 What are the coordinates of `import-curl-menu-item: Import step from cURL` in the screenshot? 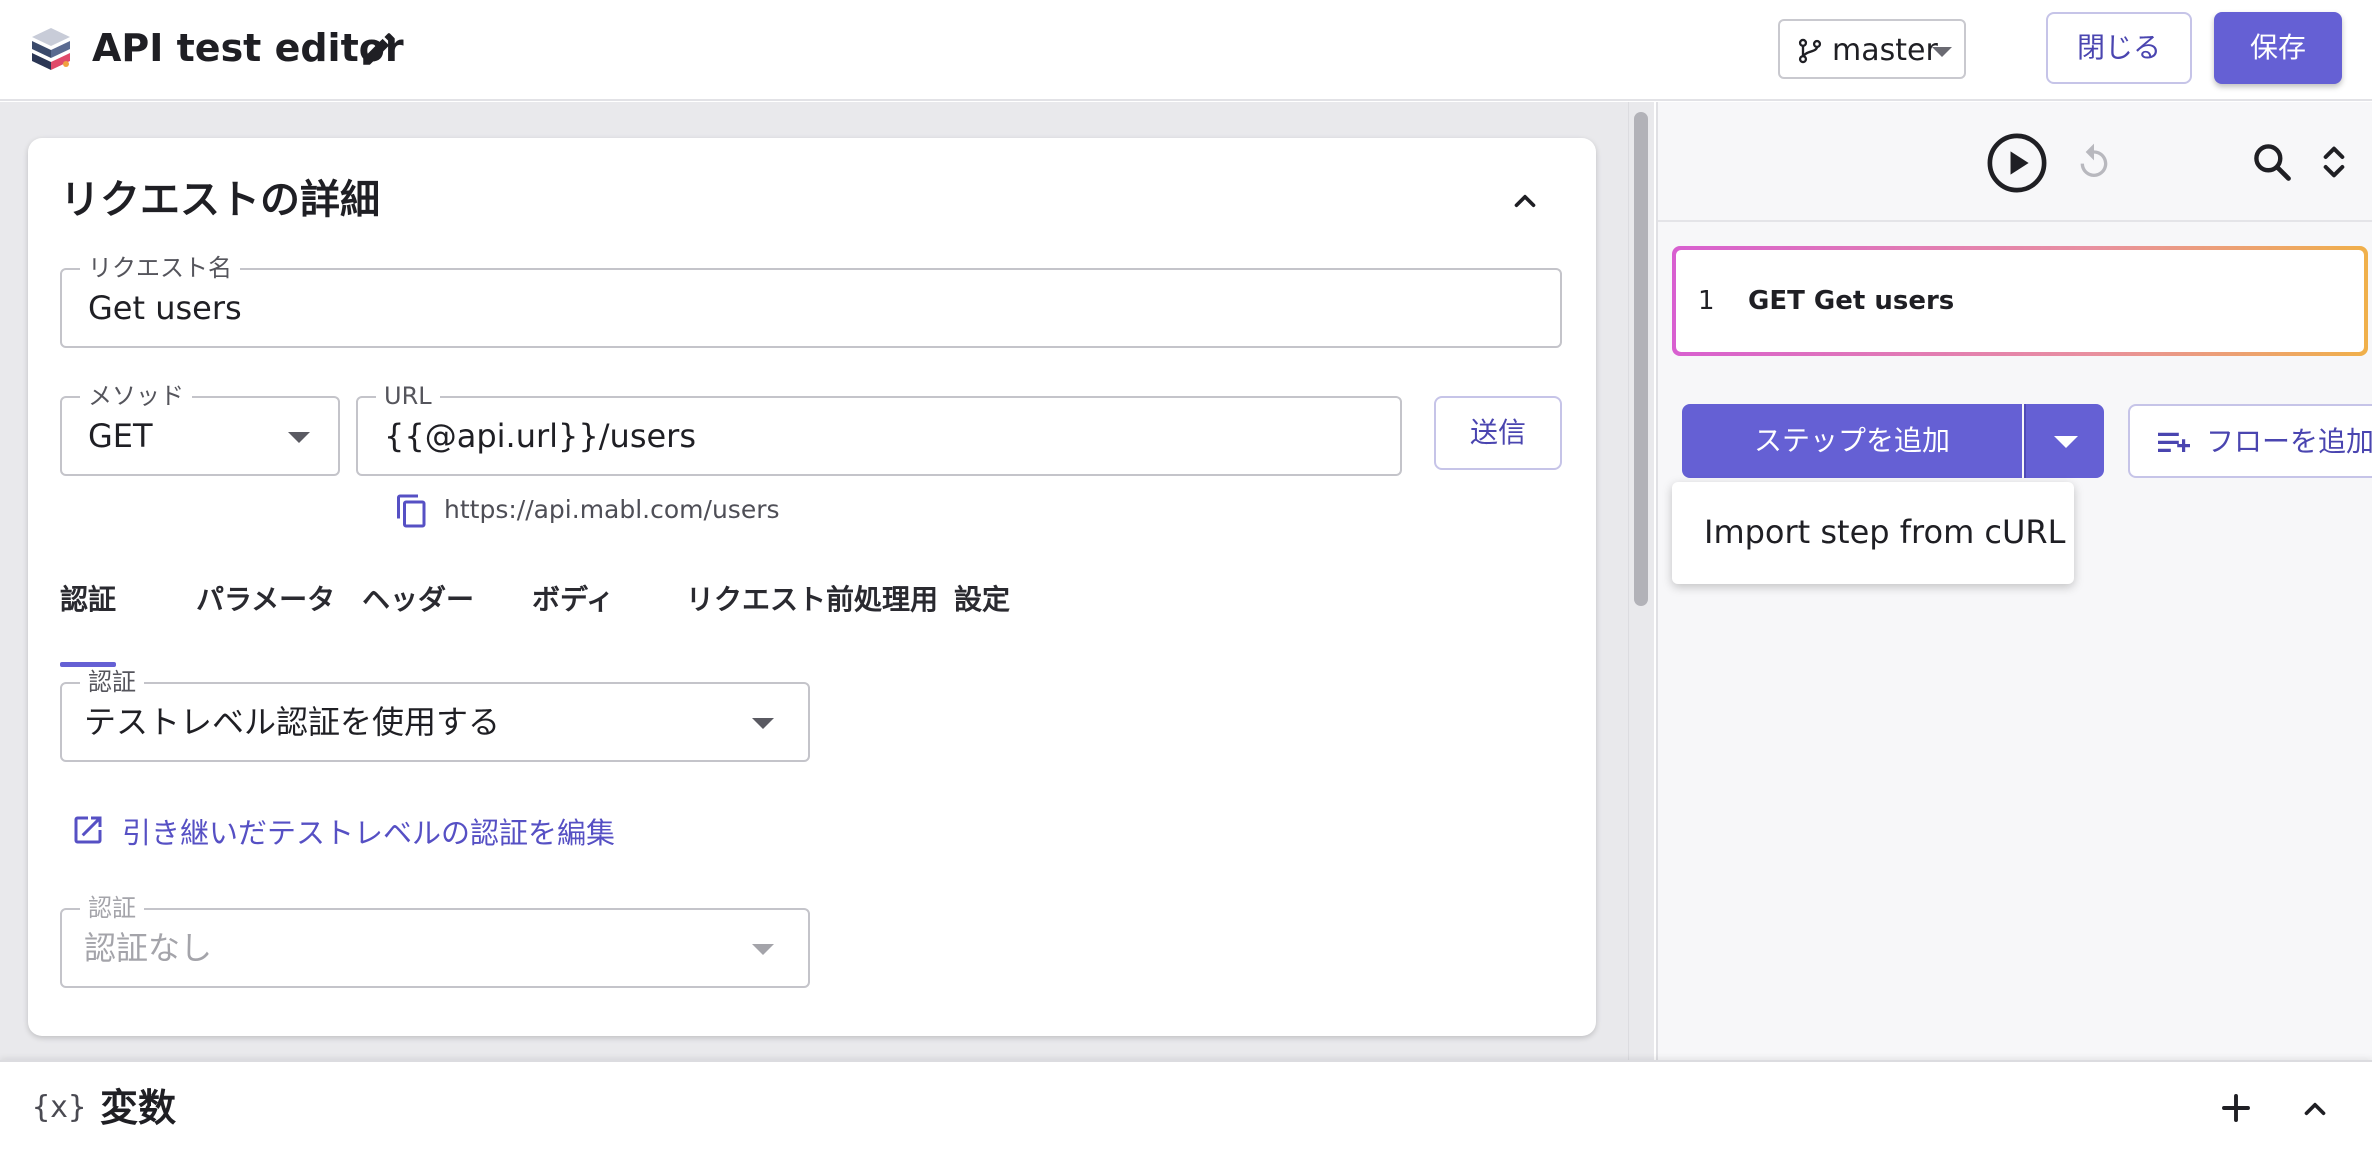 It's located at (1884, 532).